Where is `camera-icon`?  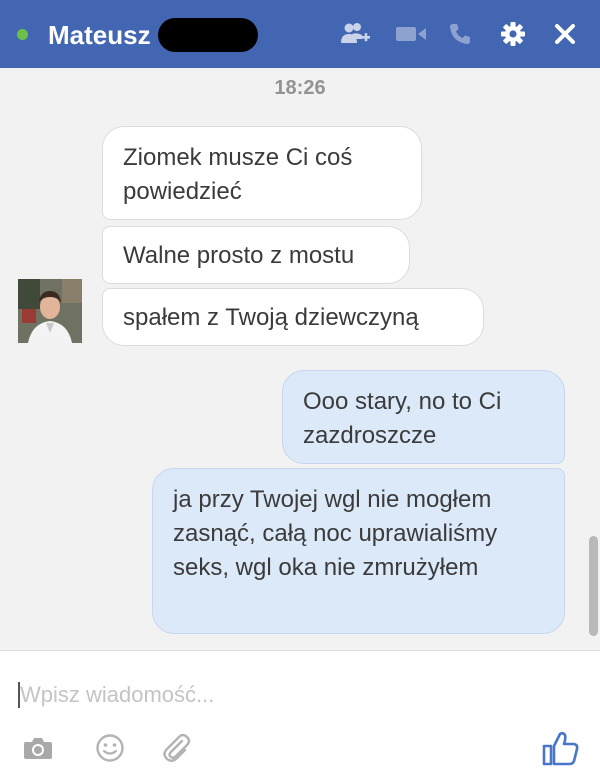 camera-icon is located at coordinates (38, 748).